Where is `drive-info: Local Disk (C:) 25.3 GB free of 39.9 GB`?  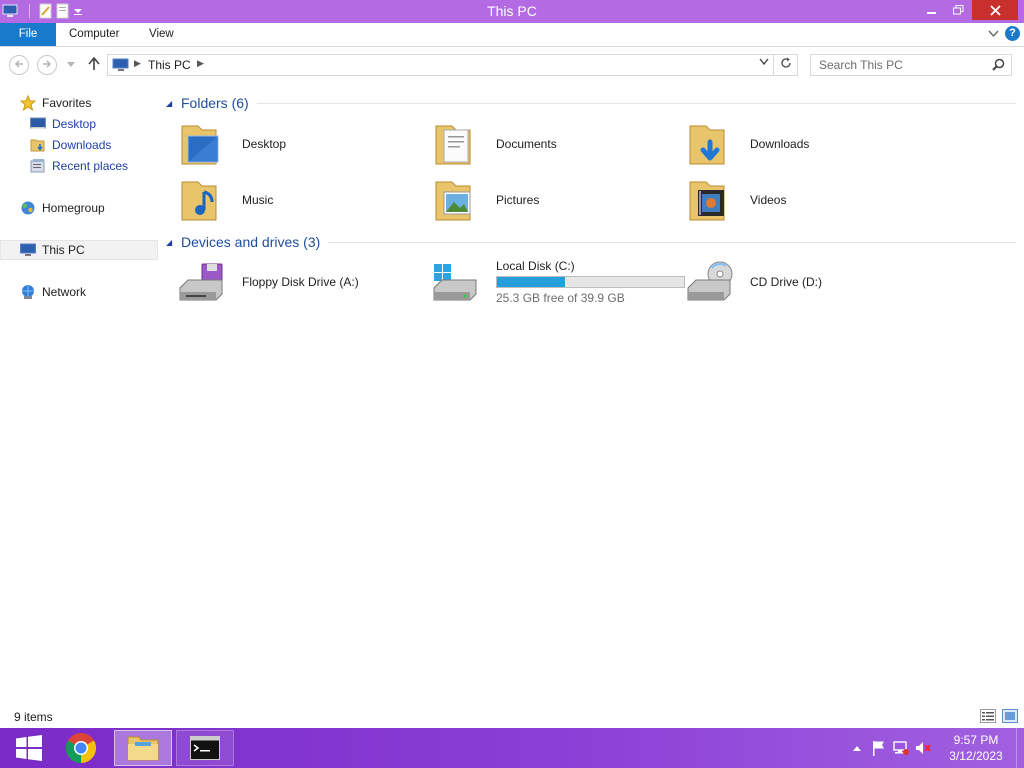
drive-info: Local Disk (C:) 25.3 GB free of 39.9 GB is located at coordinates (590, 282).